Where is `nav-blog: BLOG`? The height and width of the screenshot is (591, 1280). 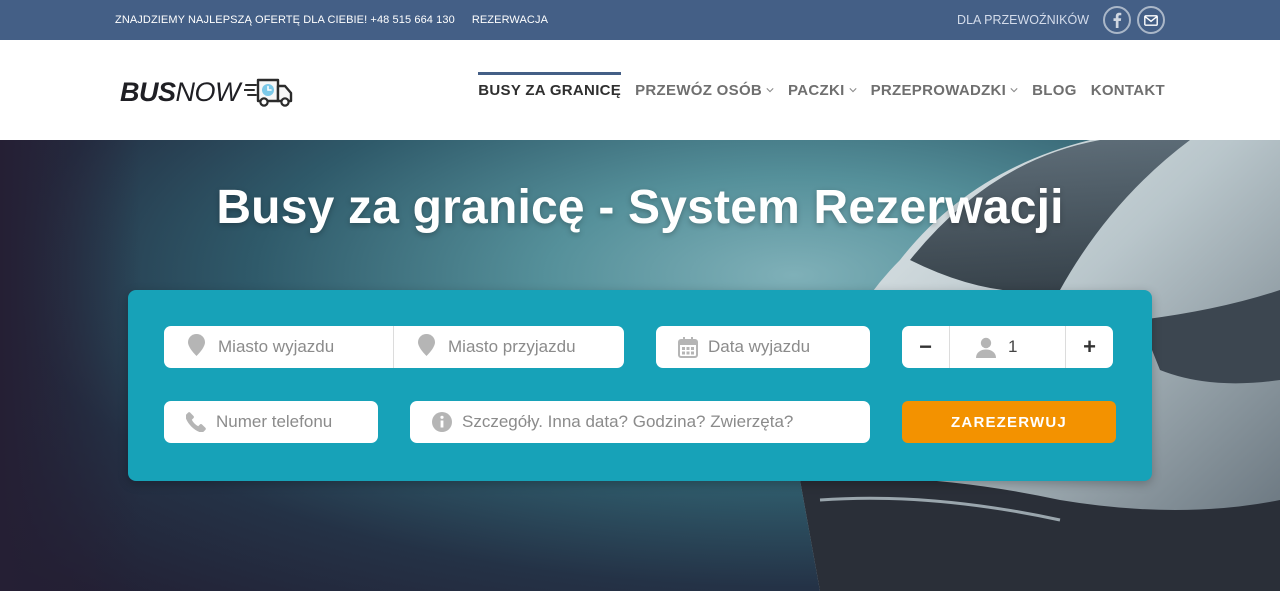
nav-blog: BLOG is located at coordinates (1054, 90).